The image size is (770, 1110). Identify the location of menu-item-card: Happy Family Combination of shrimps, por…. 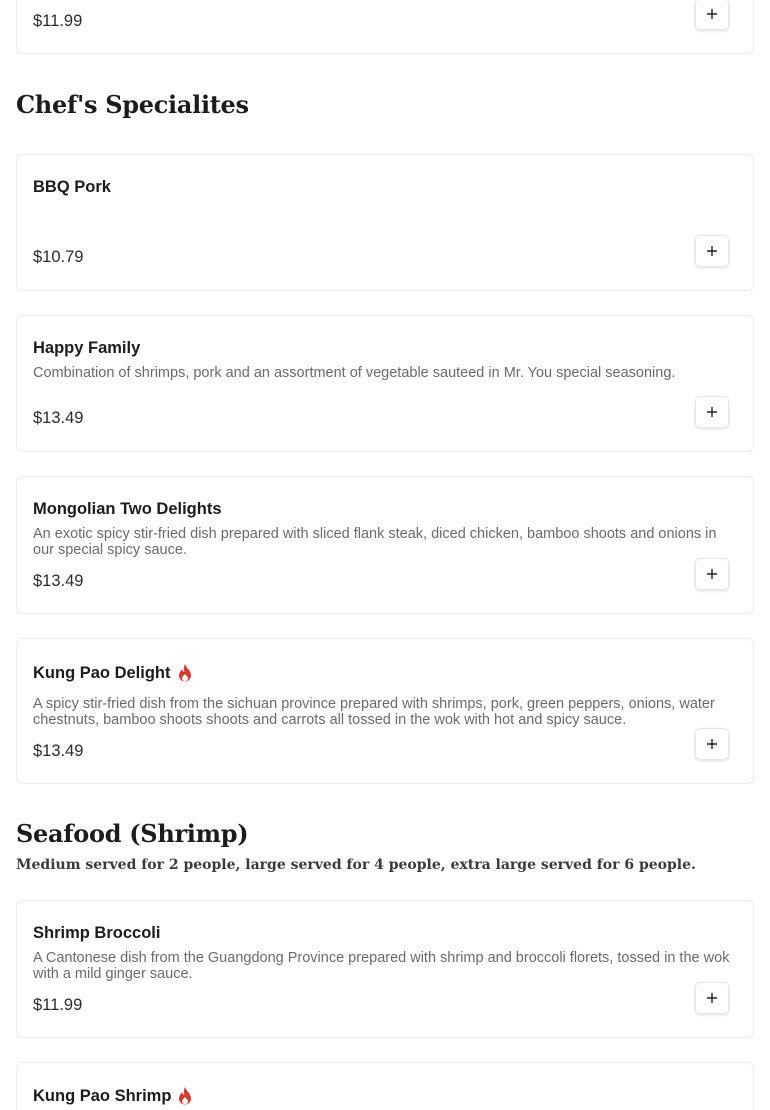
(385, 383).